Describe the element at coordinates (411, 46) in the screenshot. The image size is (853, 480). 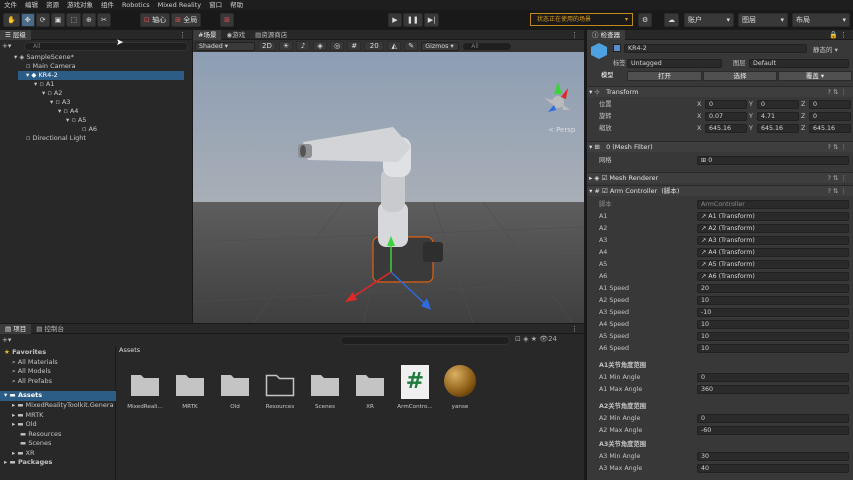
I see `tools-icon: ✎` at that location.